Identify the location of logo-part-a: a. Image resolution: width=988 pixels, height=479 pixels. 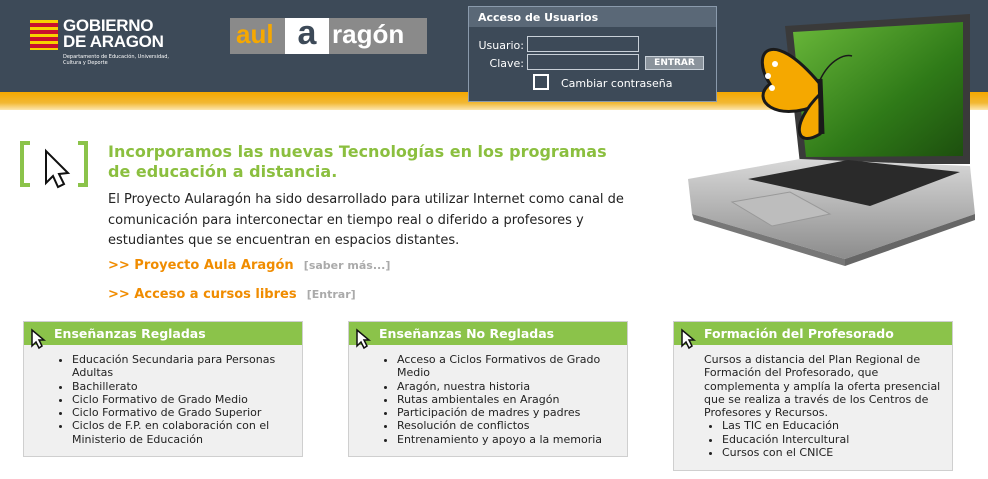
(307, 35).